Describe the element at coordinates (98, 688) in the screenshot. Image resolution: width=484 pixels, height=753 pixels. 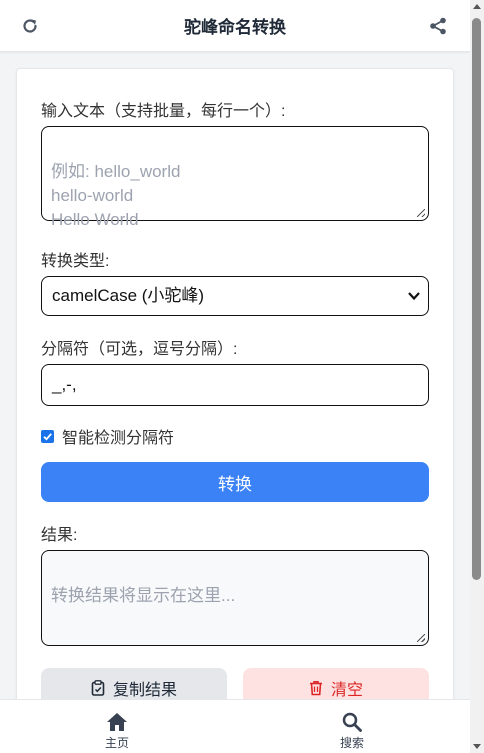
I see `clipboard-icon` at that location.